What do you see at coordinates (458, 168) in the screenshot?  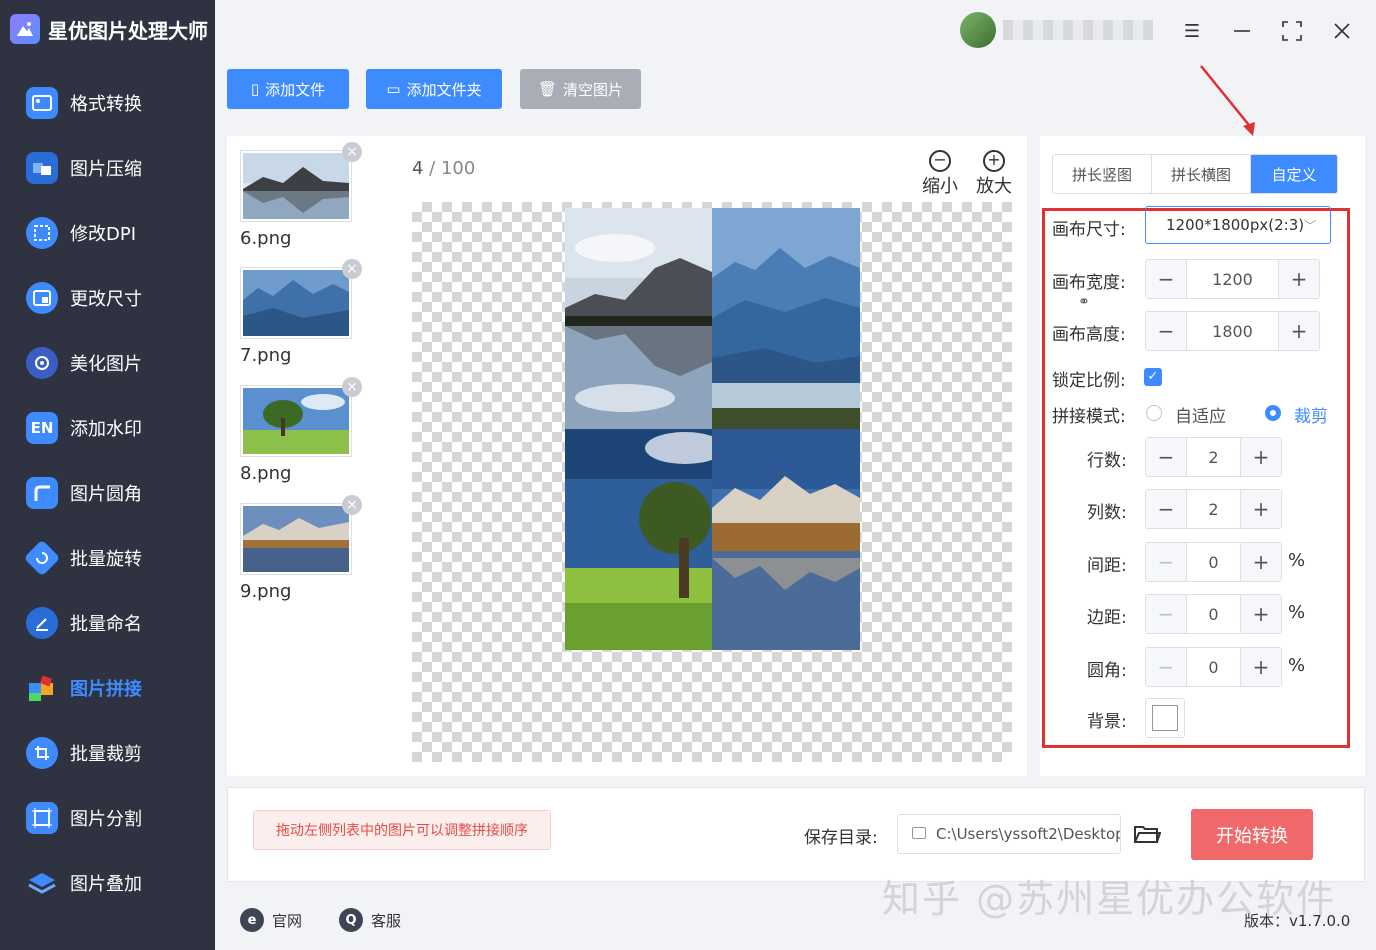 I see `counter-total: 100` at bounding box center [458, 168].